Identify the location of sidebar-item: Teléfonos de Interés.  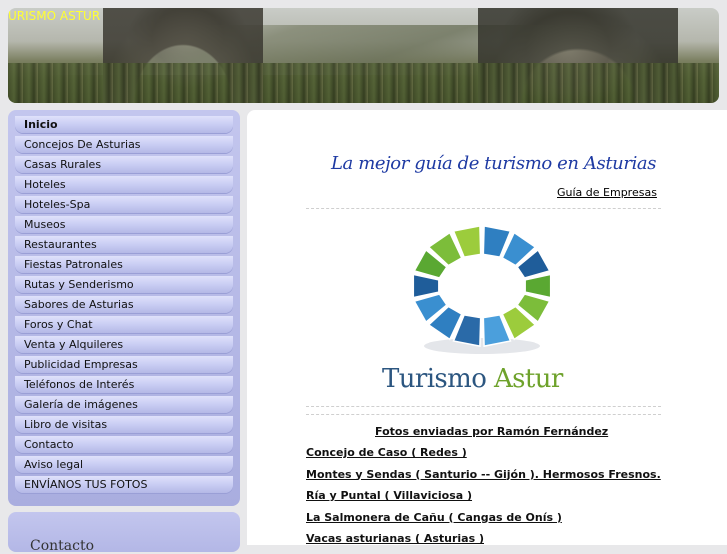
(124, 384).